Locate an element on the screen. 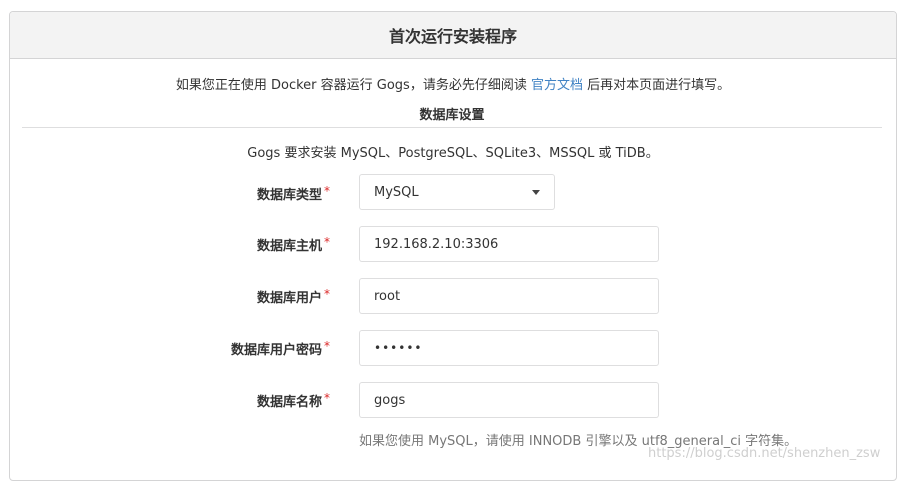 The height and width of the screenshot is (481, 908). watermark-text: https://blog.csdn.net/shenzhen_zsw is located at coordinates (764, 453).